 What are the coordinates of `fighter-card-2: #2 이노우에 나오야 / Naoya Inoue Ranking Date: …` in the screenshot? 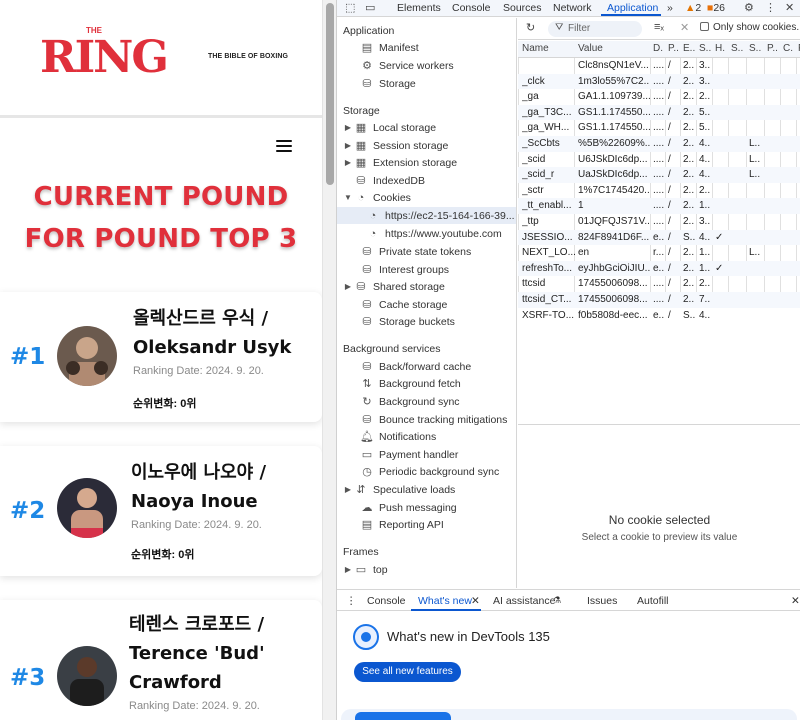 It's located at (161, 511).